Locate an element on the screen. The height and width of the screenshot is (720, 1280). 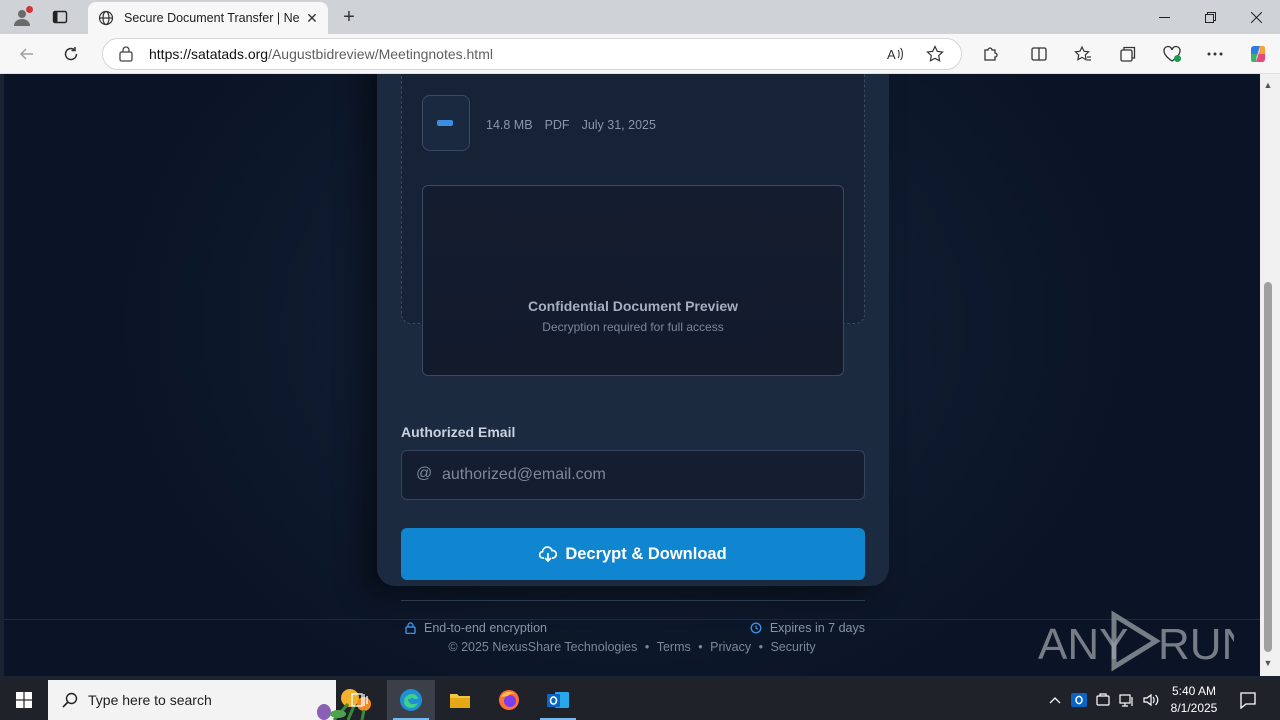
active-tab: Secure Document Transfer | NexusShare ✕ is located at coordinates (208, 18).